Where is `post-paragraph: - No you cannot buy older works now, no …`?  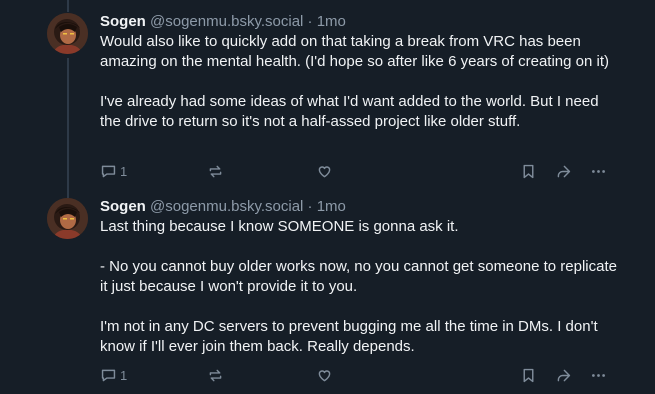
post-paragraph: - No you cannot buy older works now, no … is located at coordinates (361, 276).